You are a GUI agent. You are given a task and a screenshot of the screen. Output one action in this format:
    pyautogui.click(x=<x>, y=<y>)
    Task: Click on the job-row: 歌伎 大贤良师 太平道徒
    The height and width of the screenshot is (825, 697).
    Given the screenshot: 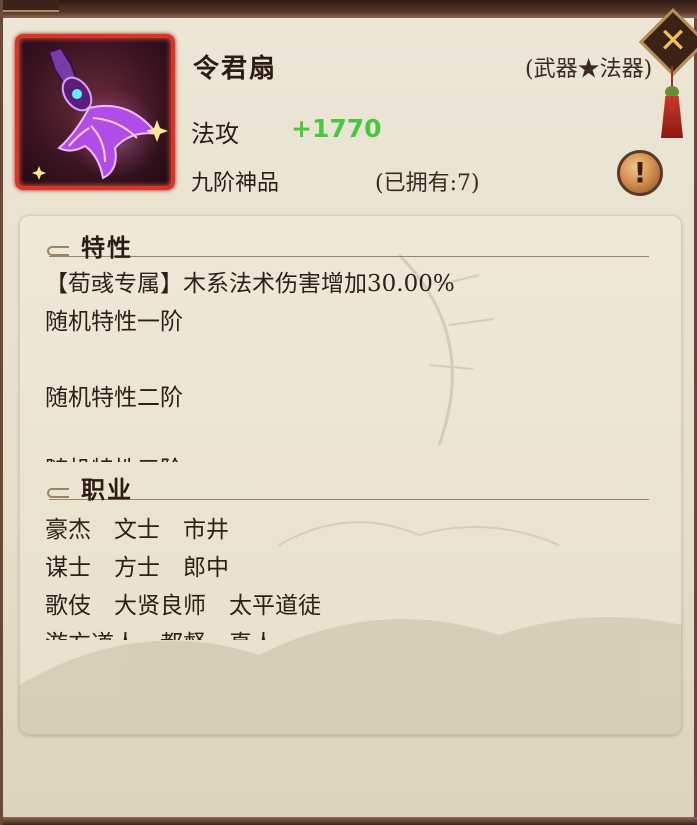 What is the action you would take?
    pyautogui.click(x=183, y=606)
    